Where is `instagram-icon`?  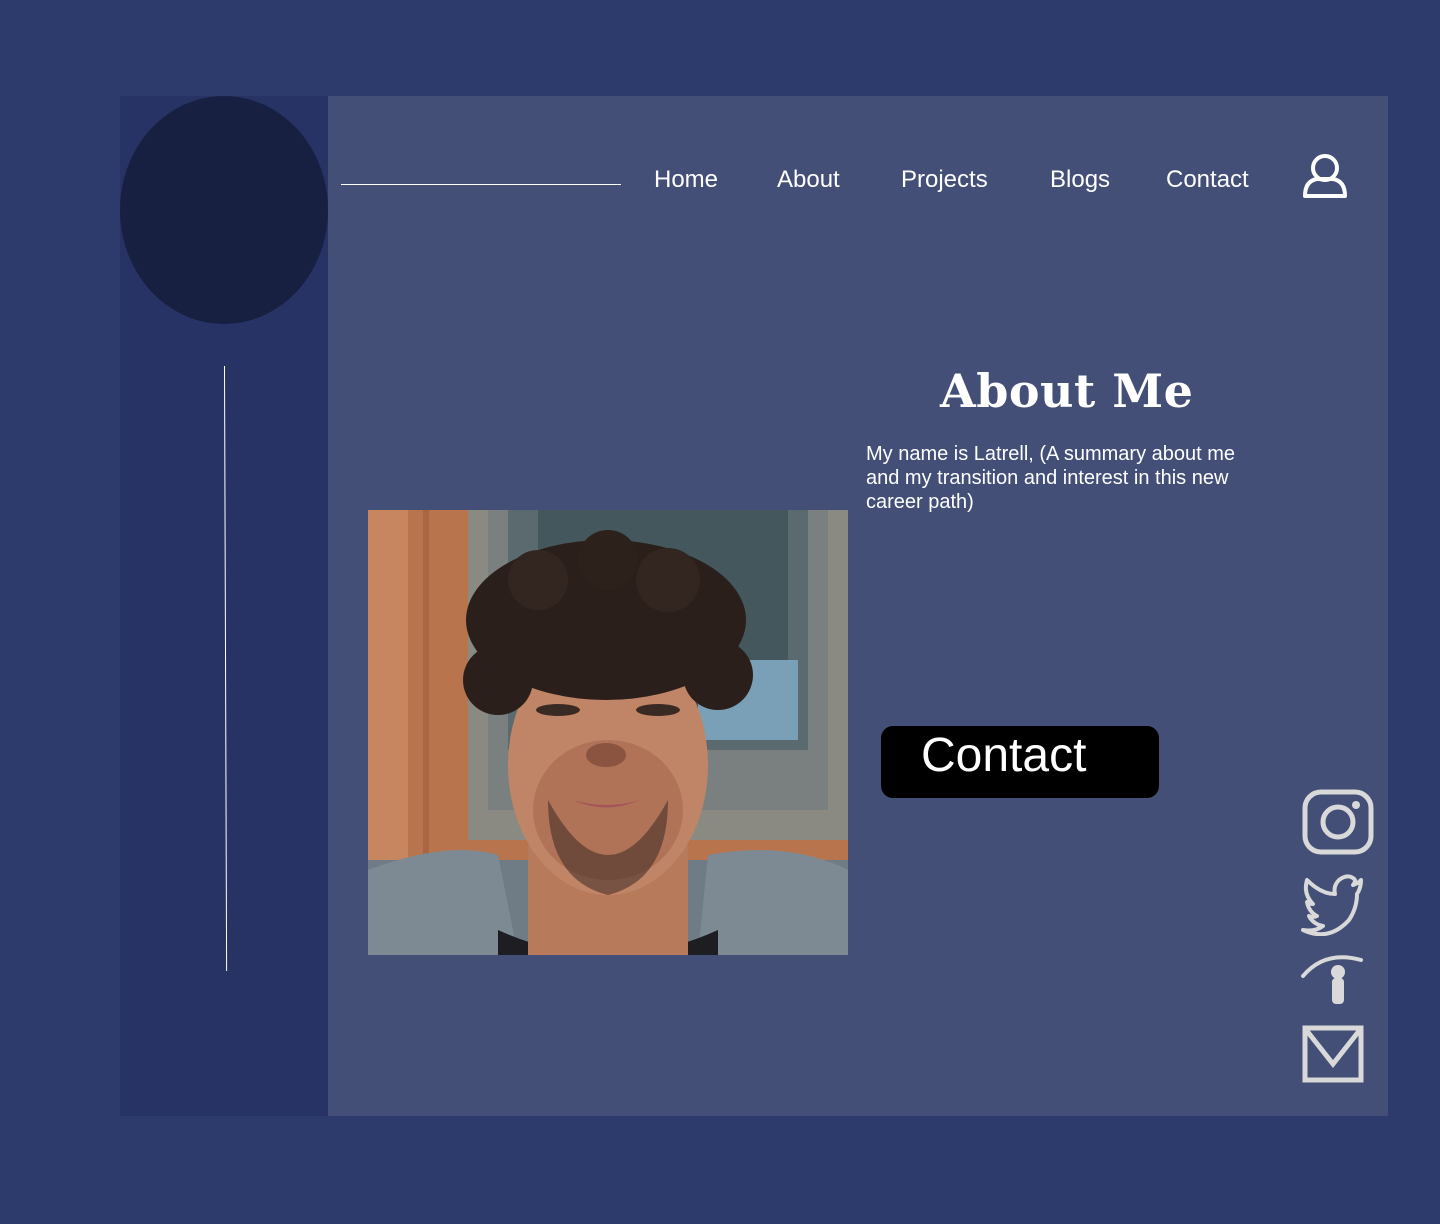 instagram-icon is located at coordinates (1338, 822).